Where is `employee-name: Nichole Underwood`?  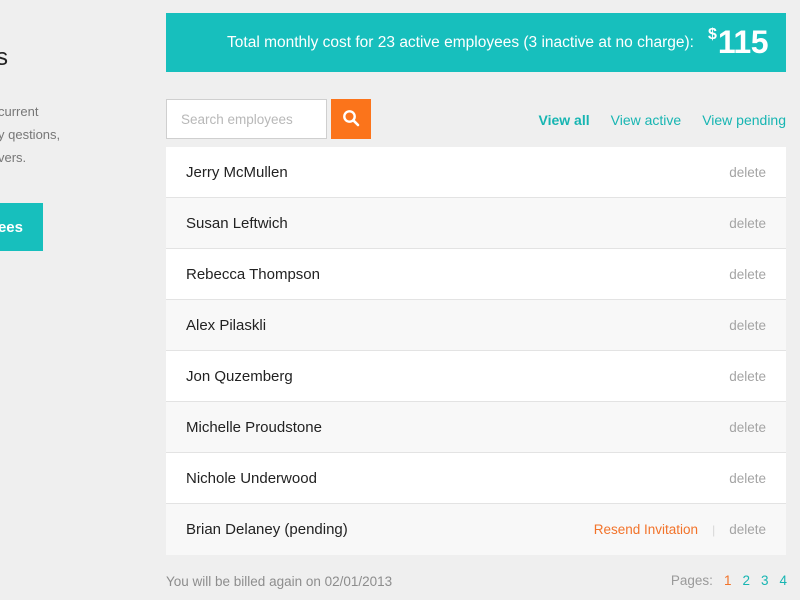 employee-name: Nichole Underwood is located at coordinates (251, 478).